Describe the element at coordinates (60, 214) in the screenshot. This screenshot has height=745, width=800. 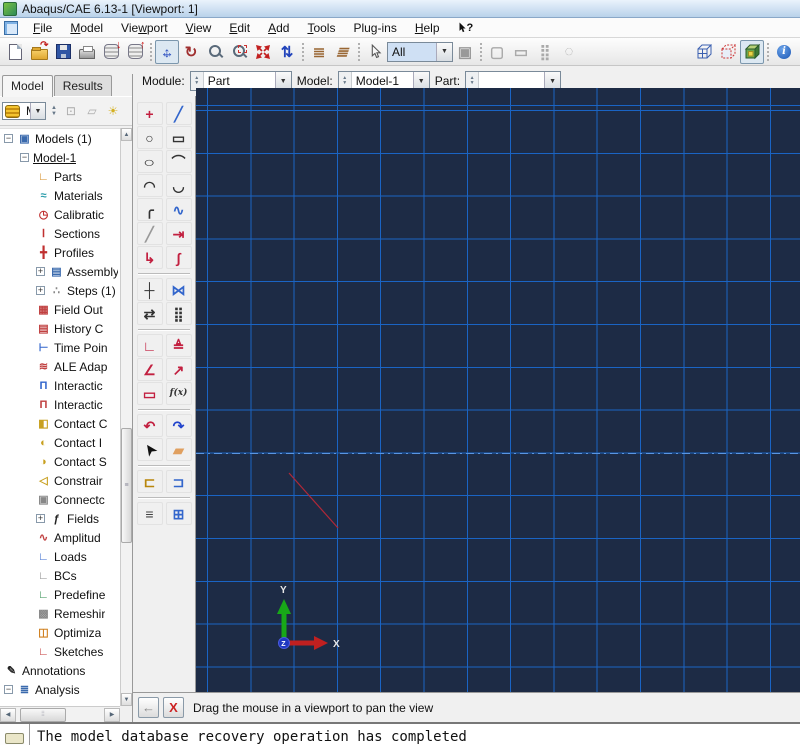
I see `tree-item-calibratic: ◷ Calibratic` at that location.